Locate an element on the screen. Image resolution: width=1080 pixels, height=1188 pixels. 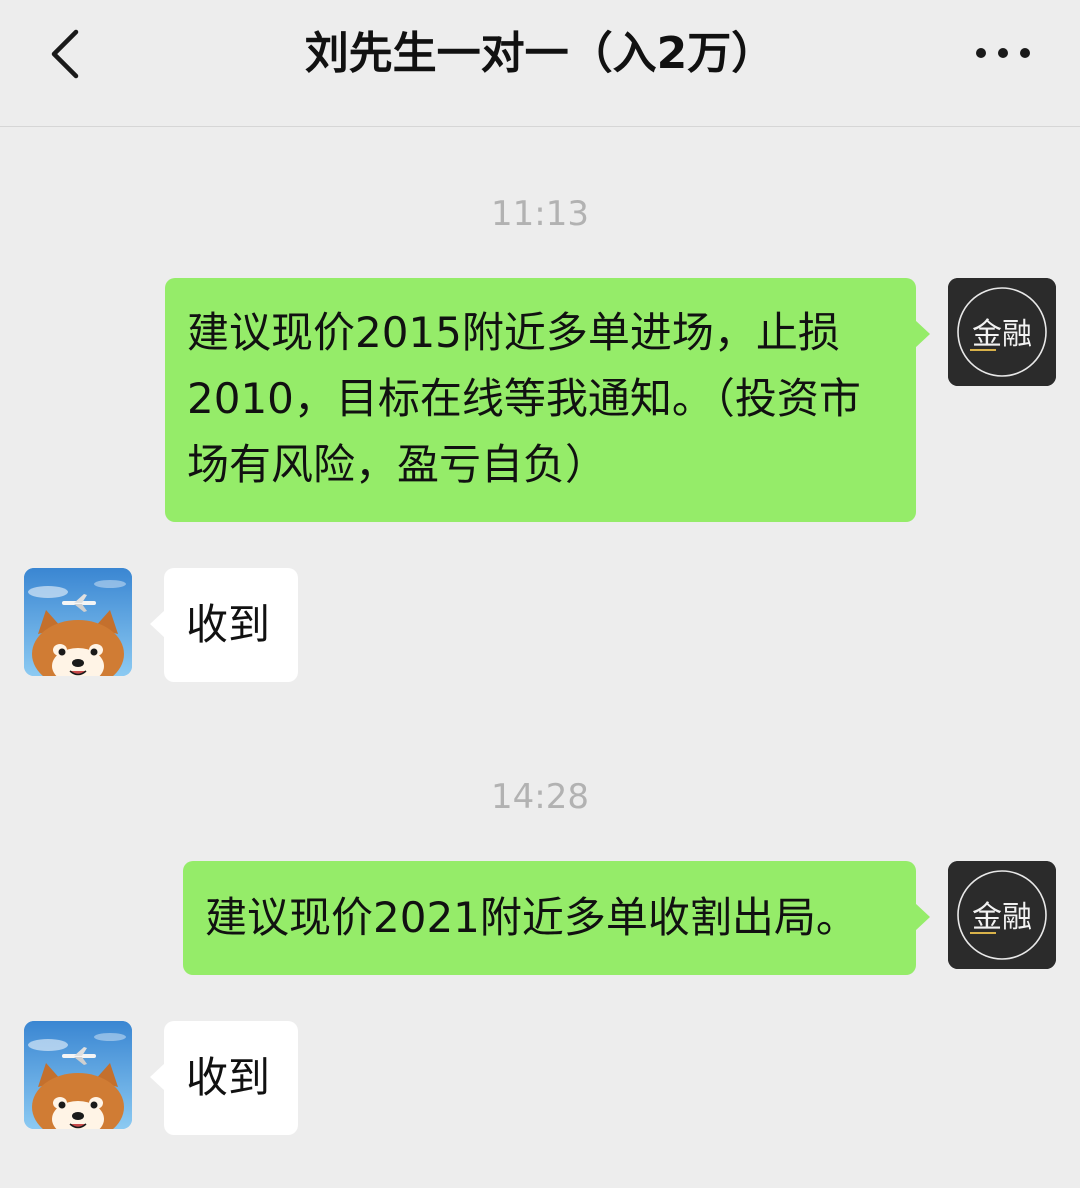
chat-title: 刘先生一对一（入2万） is located at coordinates (540, 53).